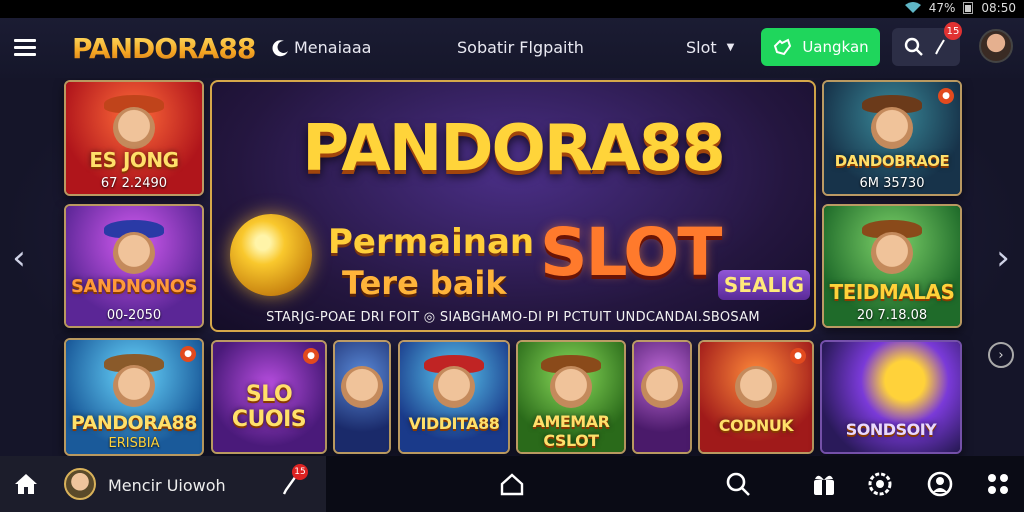 This screenshot has height=512, width=1024. Describe the element at coordinates (134, 315) in the screenshot. I see `game-subtitle: 00-2050` at that location.